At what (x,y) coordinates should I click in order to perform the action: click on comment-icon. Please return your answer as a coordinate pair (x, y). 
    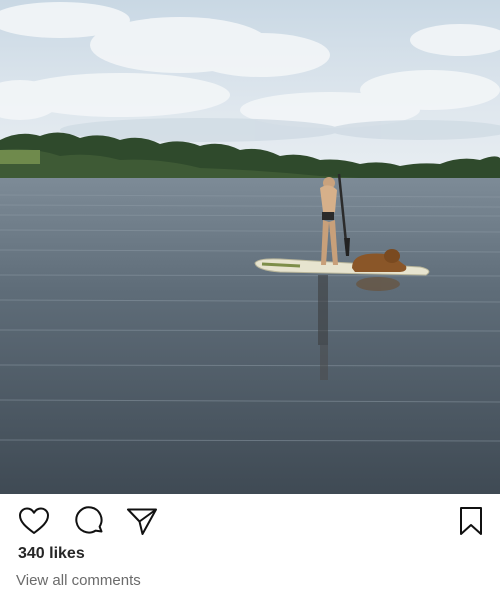
    Looking at the image, I should click on (89, 521).